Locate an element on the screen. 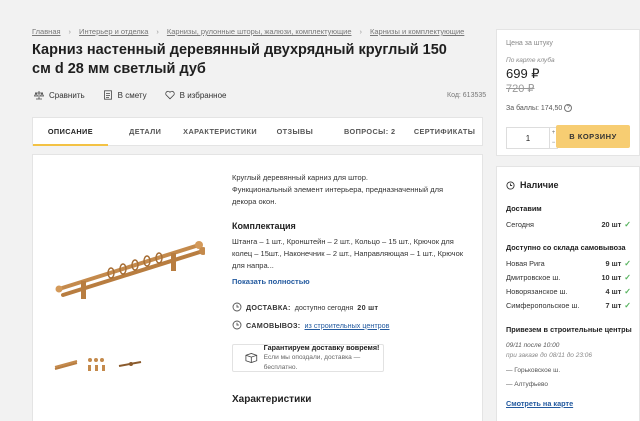 The image size is (640, 421). tab-questions: ВОПРОСЫ: 2 is located at coordinates (369, 131).